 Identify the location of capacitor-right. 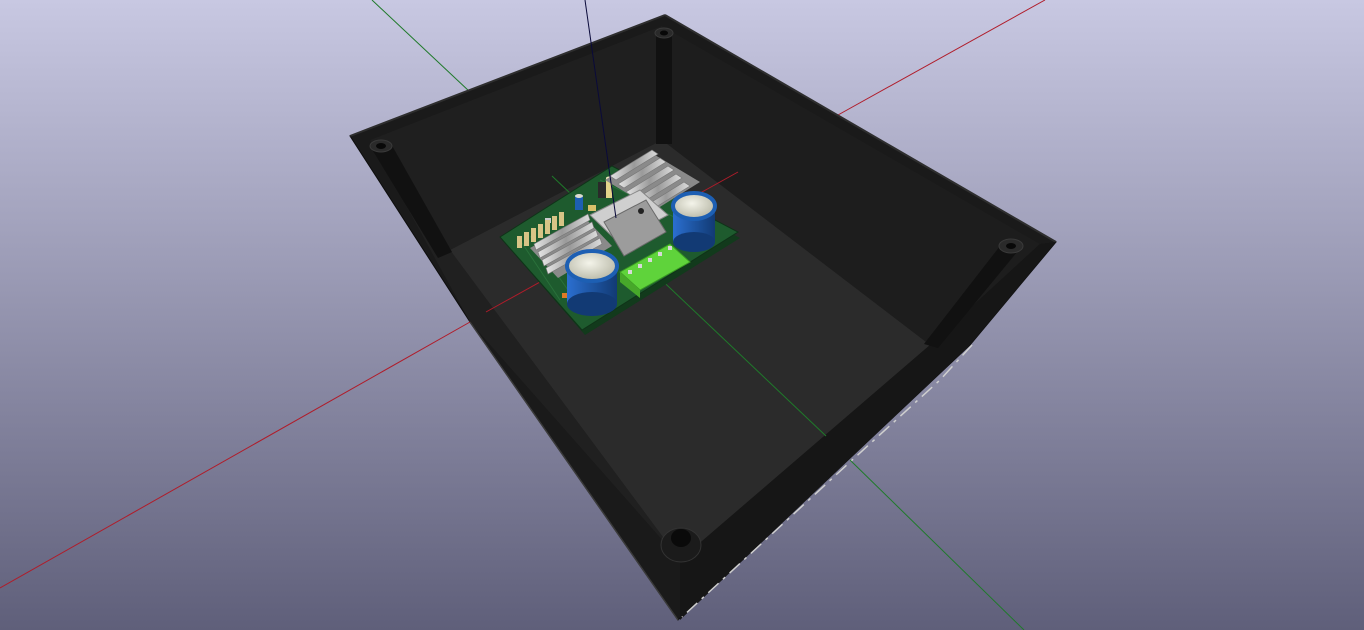
(694, 221).